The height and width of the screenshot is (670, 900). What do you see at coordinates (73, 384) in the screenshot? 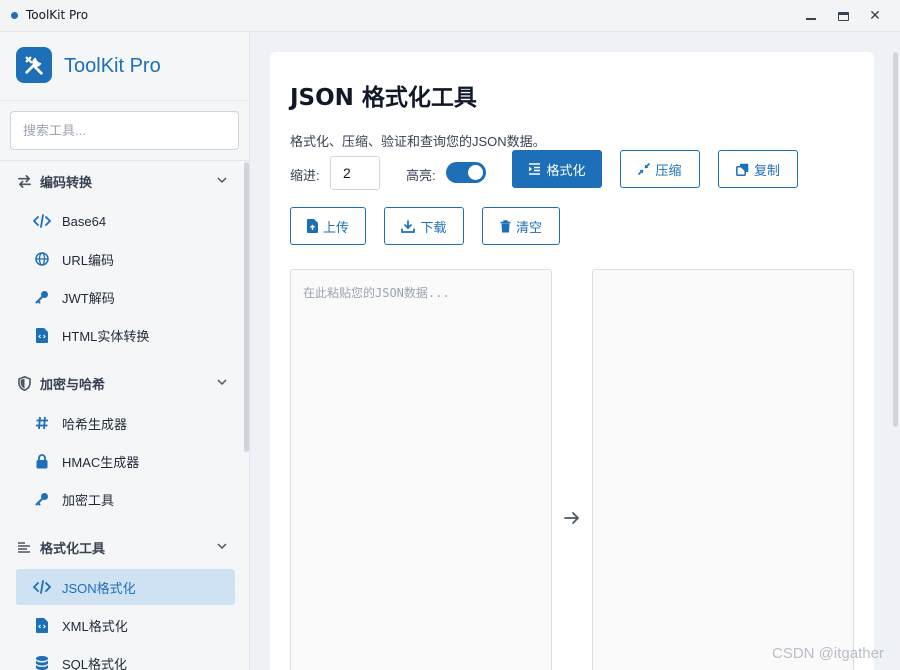
I see `group-label: 加密与哈希` at bounding box center [73, 384].